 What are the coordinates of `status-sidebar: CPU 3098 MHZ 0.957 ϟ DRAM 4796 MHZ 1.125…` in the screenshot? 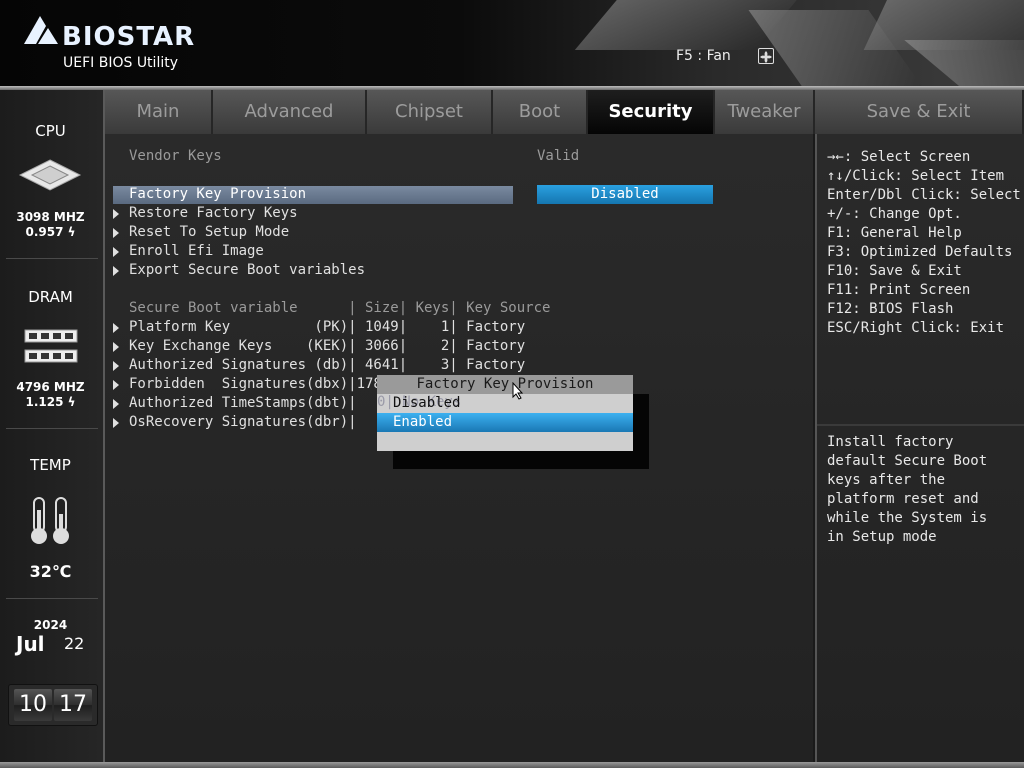 It's located at (52, 426).